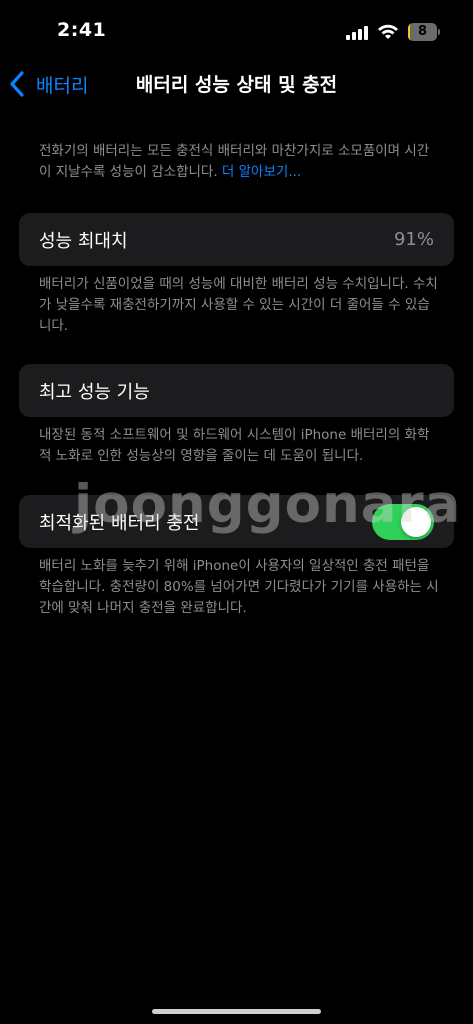 The width and height of the screenshot is (473, 1024). What do you see at coordinates (388, 32) in the screenshot?
I see `wifi-icon` at bounding box center [388, 32].